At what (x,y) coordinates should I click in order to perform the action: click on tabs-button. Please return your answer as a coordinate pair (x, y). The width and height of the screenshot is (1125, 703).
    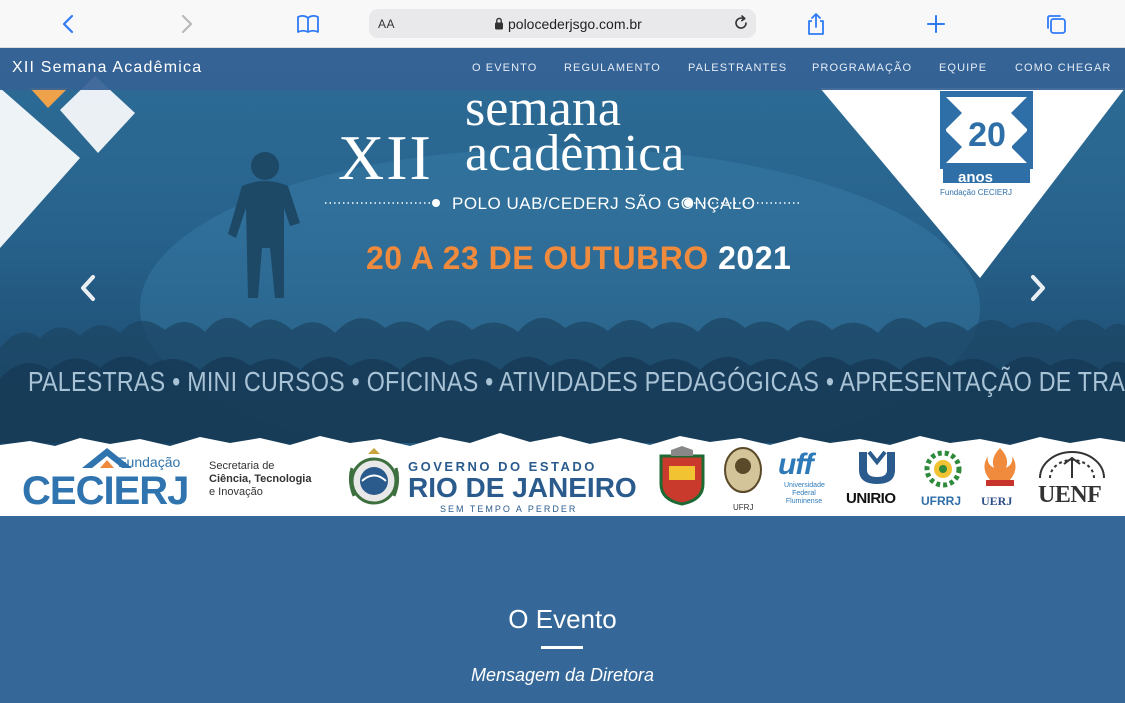
    Looking at the image, I should click on (1056, 24).